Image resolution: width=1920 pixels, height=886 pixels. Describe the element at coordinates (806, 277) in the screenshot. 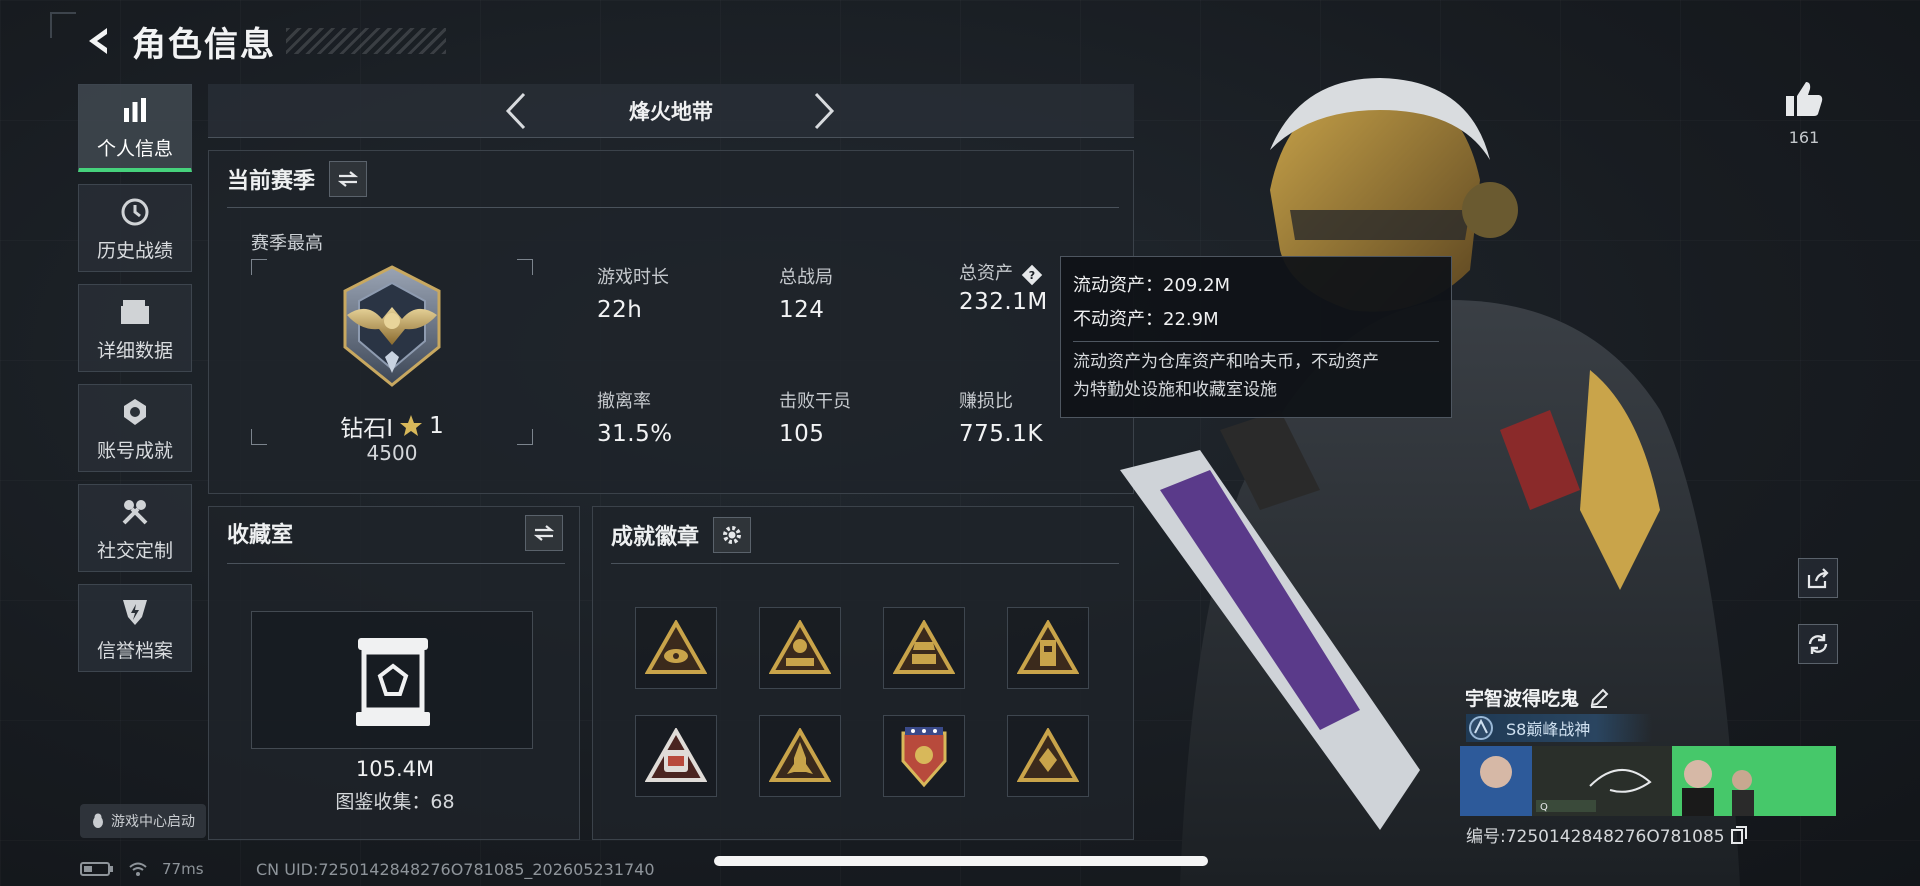

I see `stat-label: 总战局` at that location.